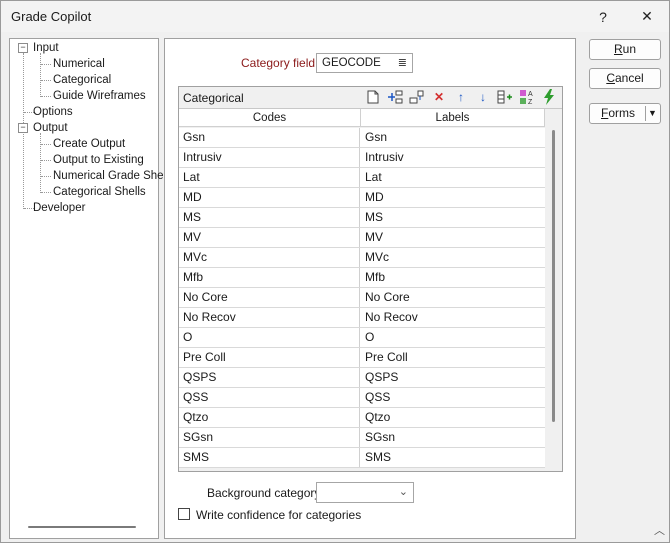 Image resolution: width=670 pixels, height=543 pixels. Describe the element at coordinates (453, 197) in the screenshot. I see `label-cell: MD` at that location.